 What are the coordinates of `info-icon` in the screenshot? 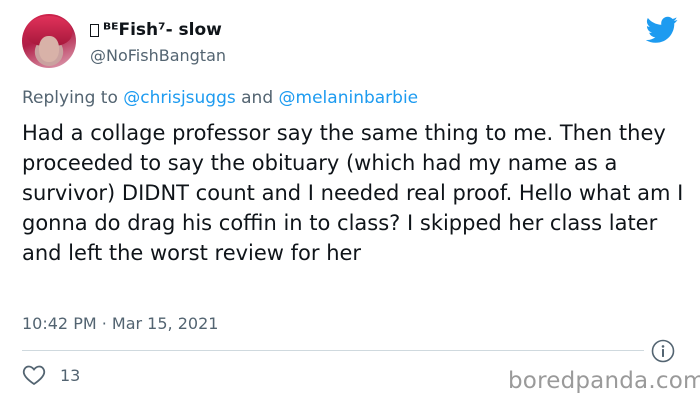 It's located at (663, 351).